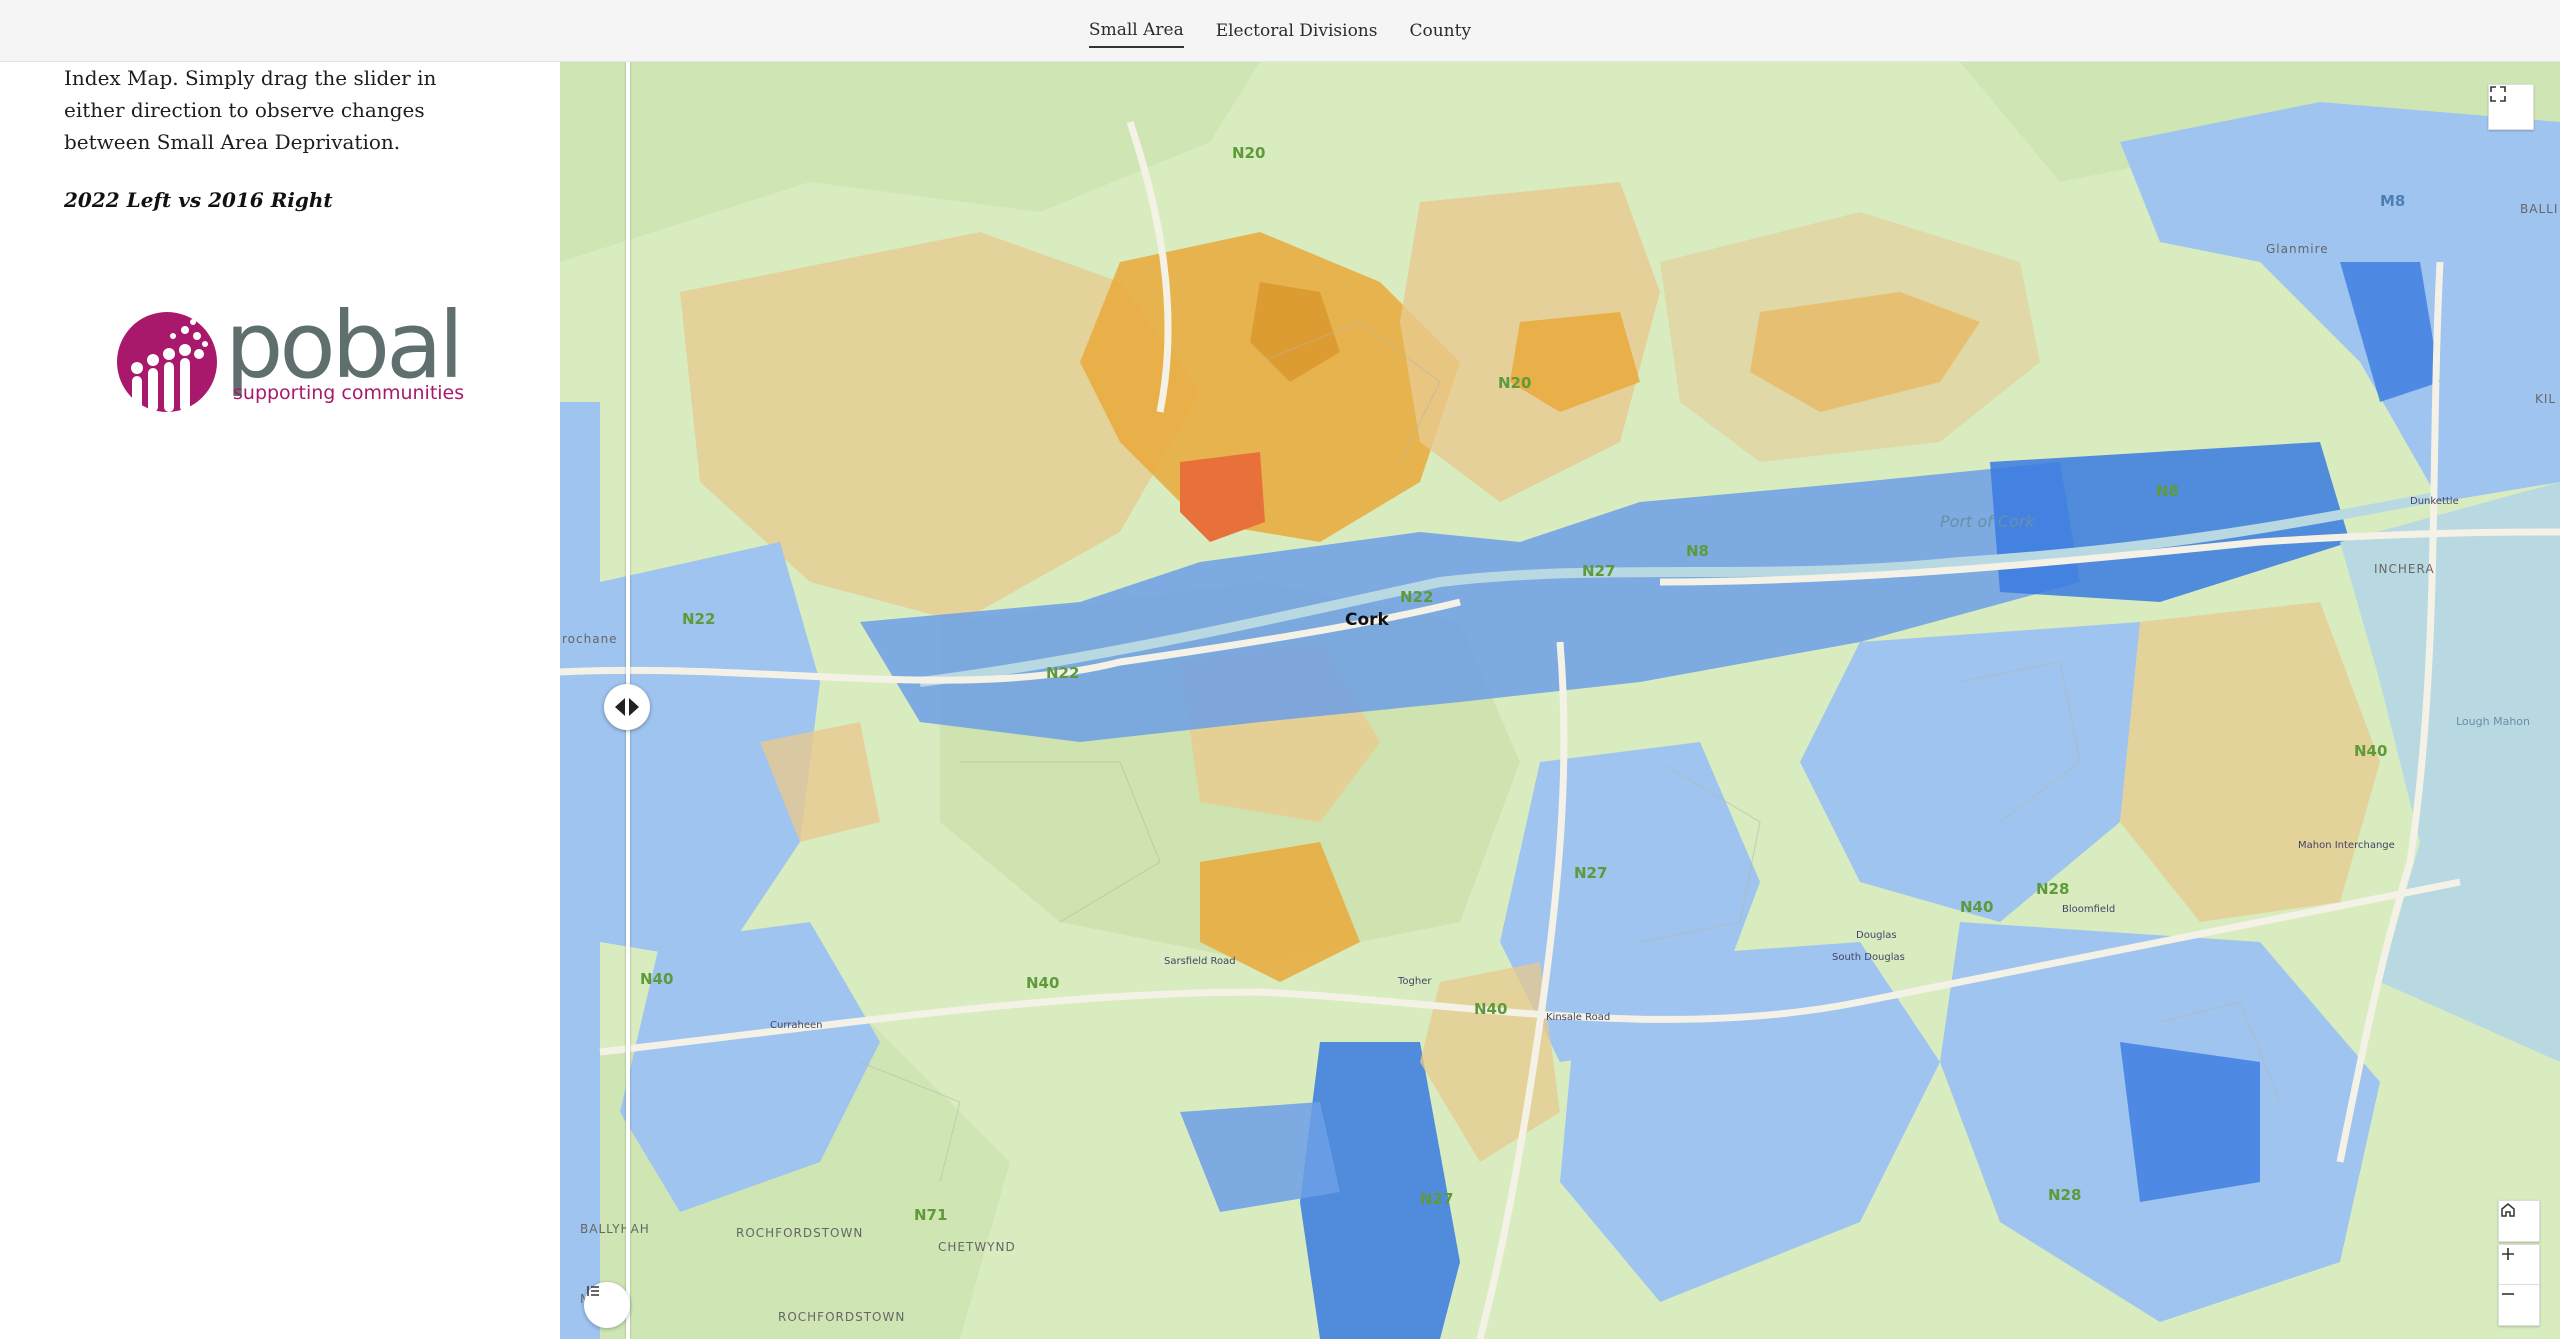 This screenshot has width=2560, height=1339. What do you see at coordinates (931, 1215) in the screenshot?
I see `road-label: N71` at bounding box center [931, 1215].